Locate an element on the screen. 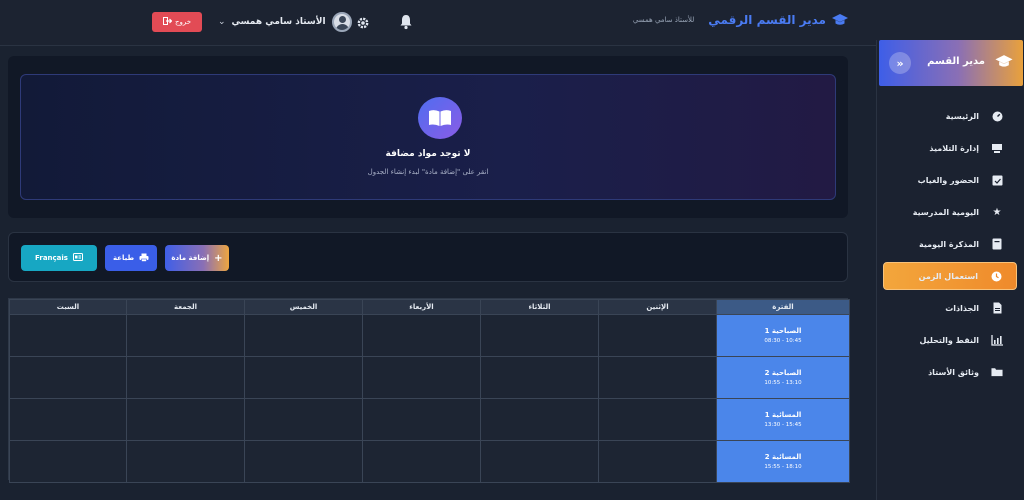 The height and width of the screenshot is (500, 1024). sidebar-item-students: إدارة التلاميذ is located at coordinates (950, 148).